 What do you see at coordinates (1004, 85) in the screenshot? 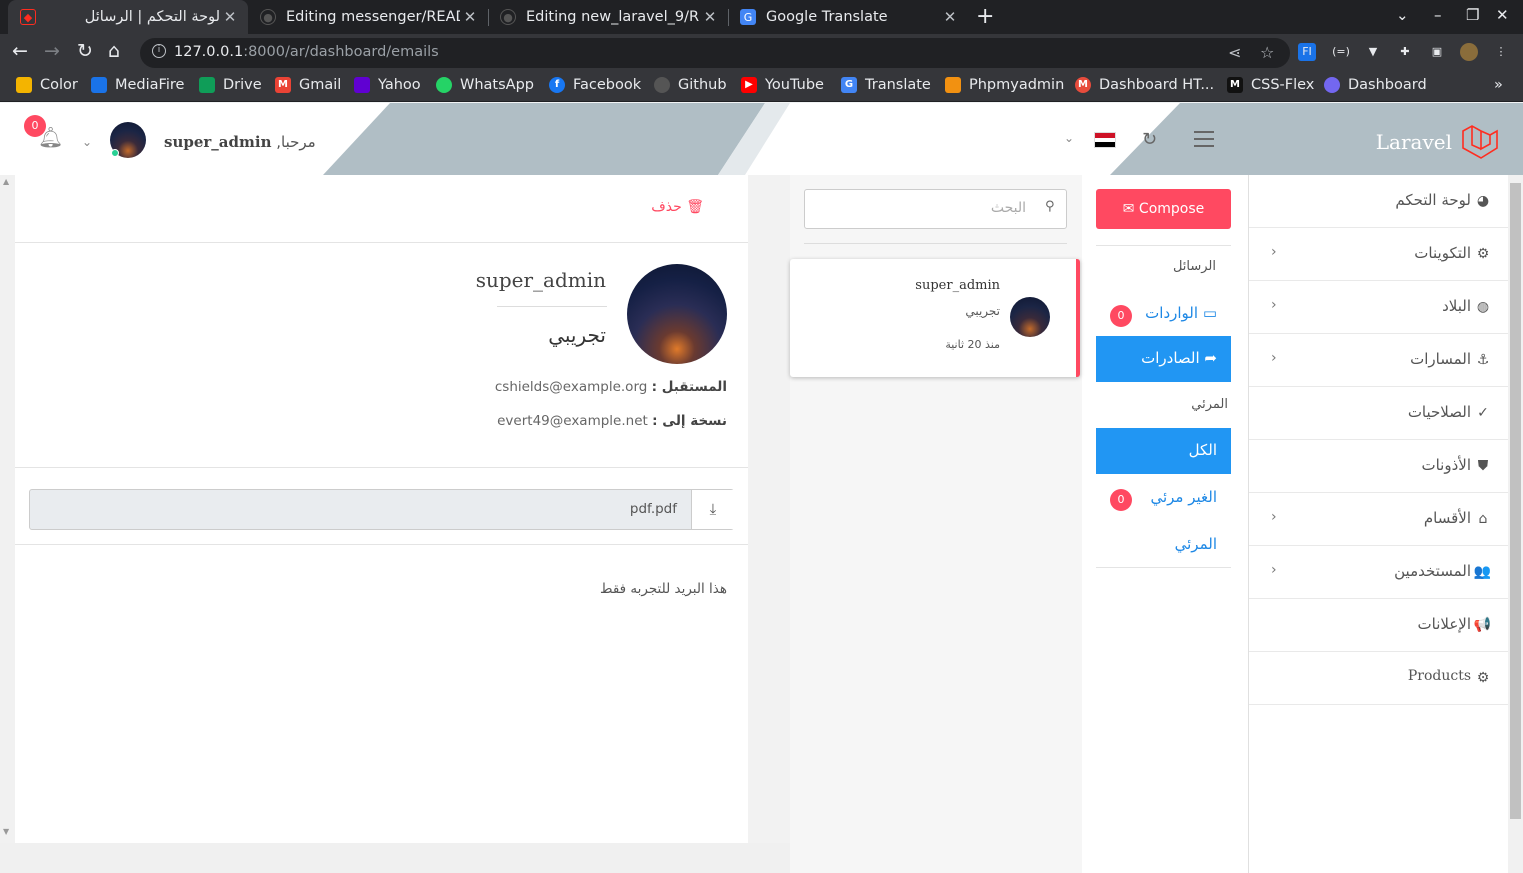
I see `bookmark-phpmyadmin: Phpmyadmin` at bounding box center [1004, 85].